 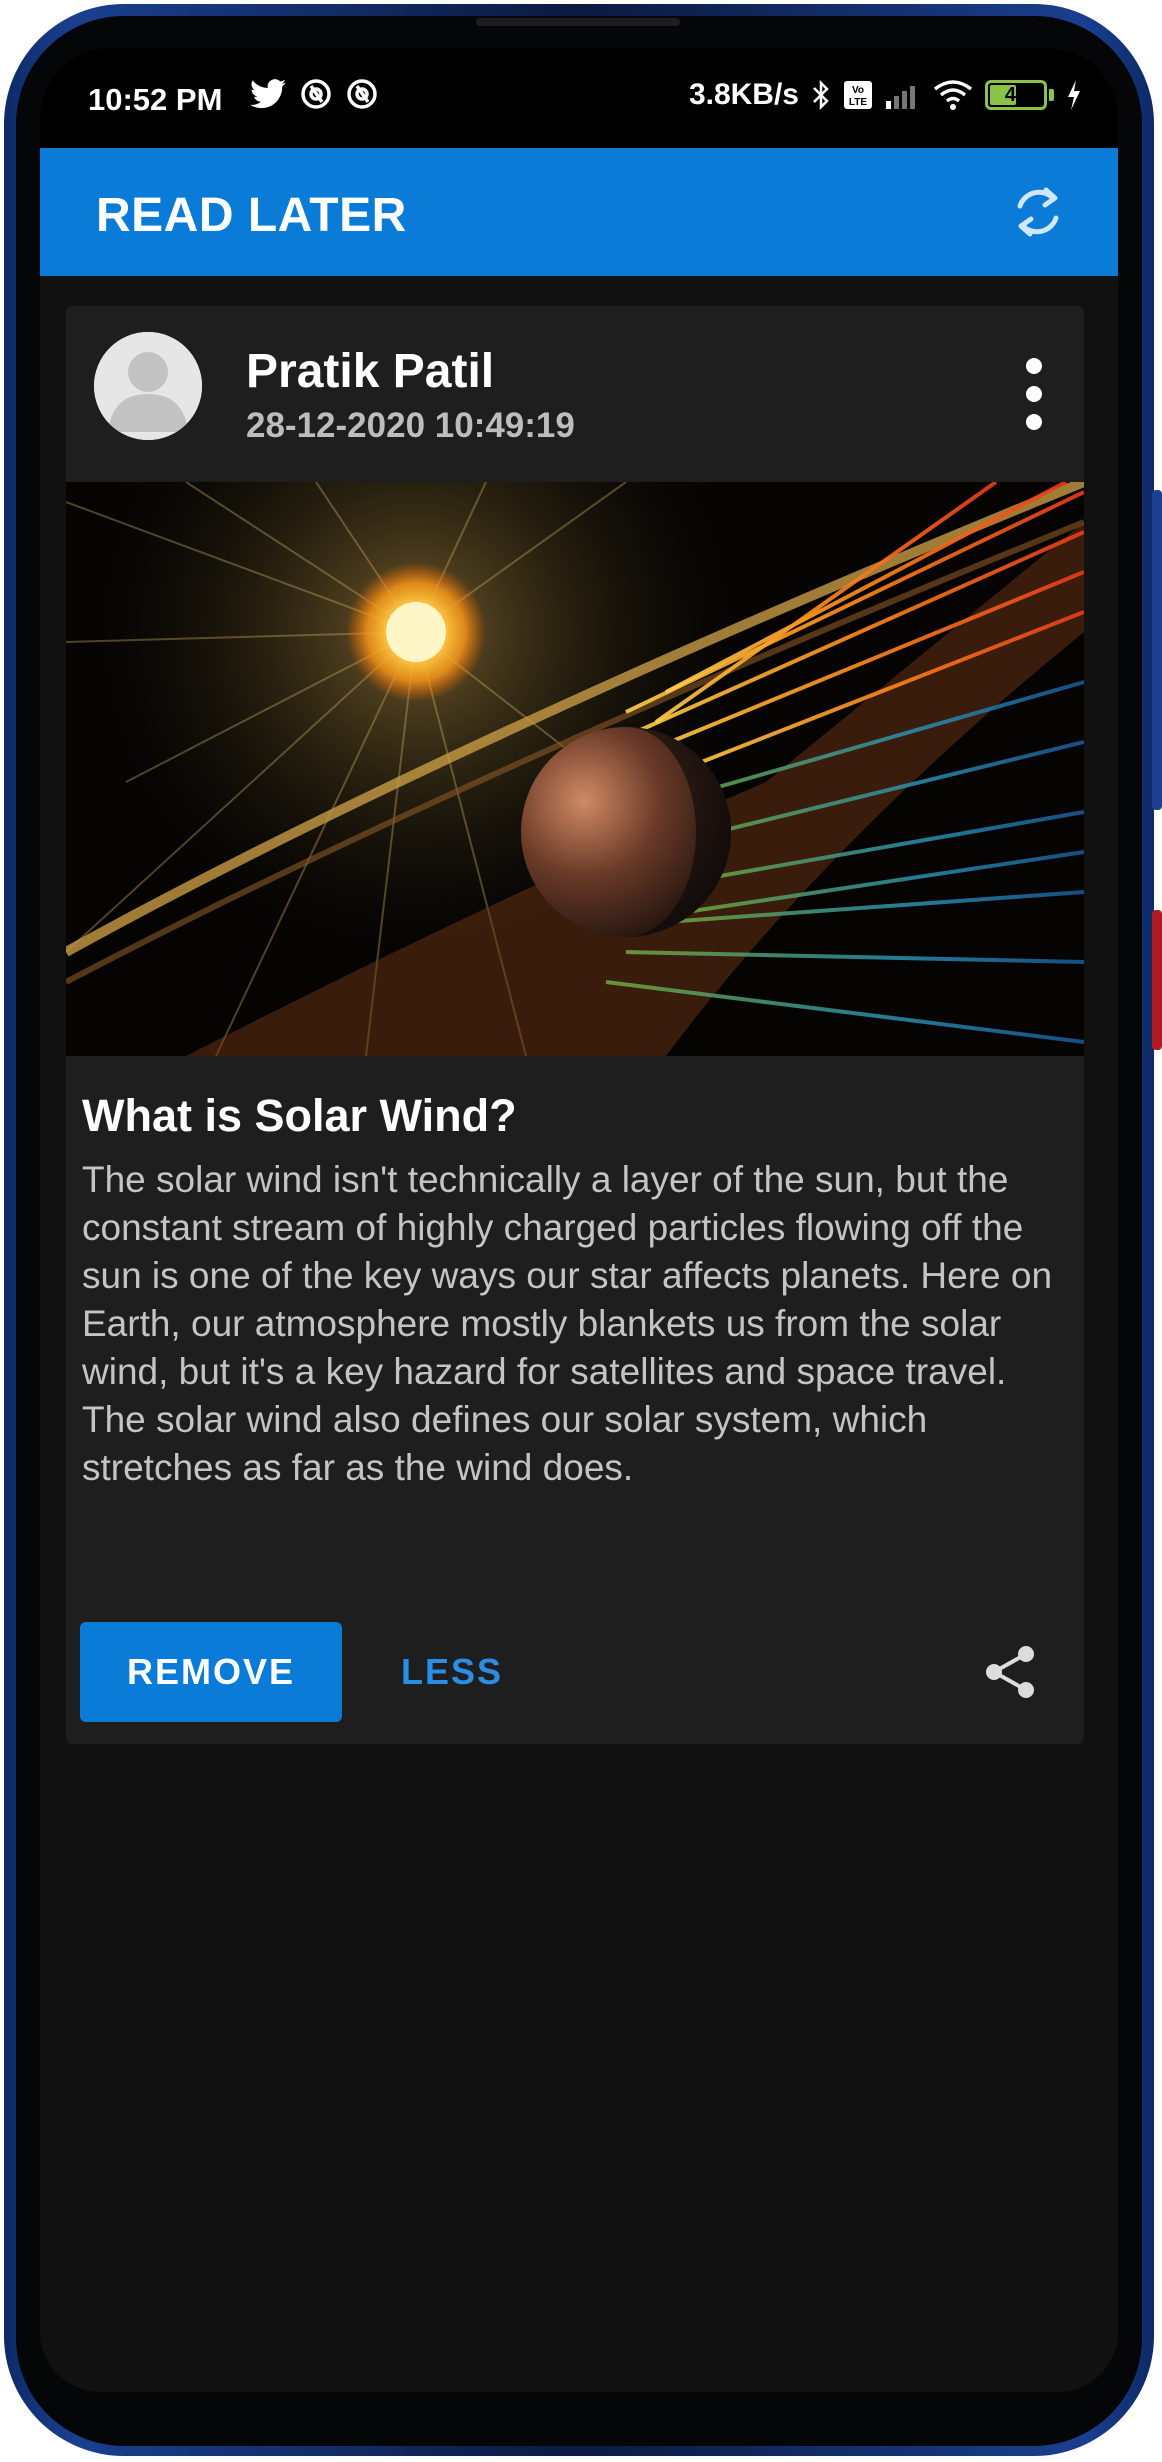 What do you see at coordinates (900, 97) in the screenshot?
I see `signal-icon` at bounding box center [900, 97].